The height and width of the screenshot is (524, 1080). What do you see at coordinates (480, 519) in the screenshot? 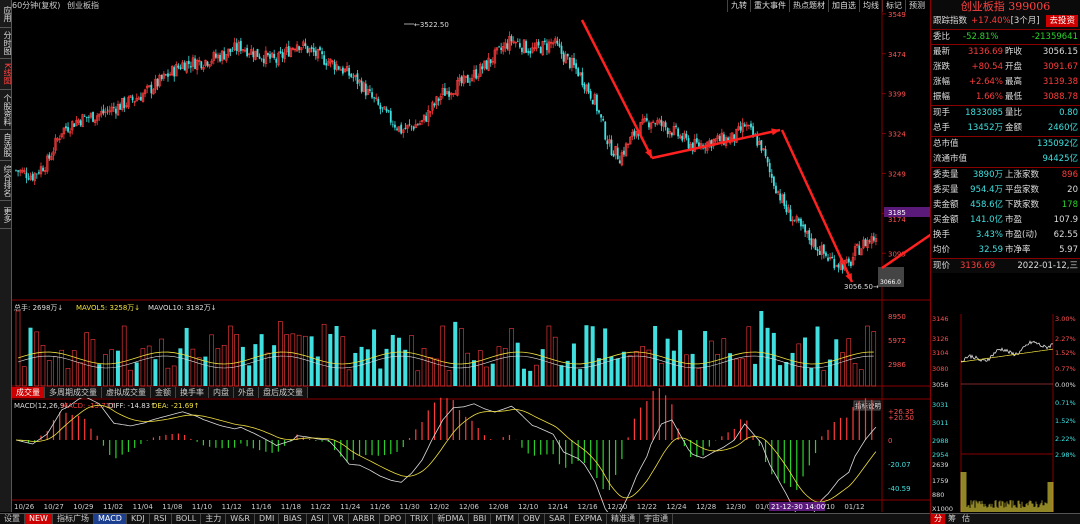
I see `indicator-tab-17: BBI` at bounding box center [480, 519].